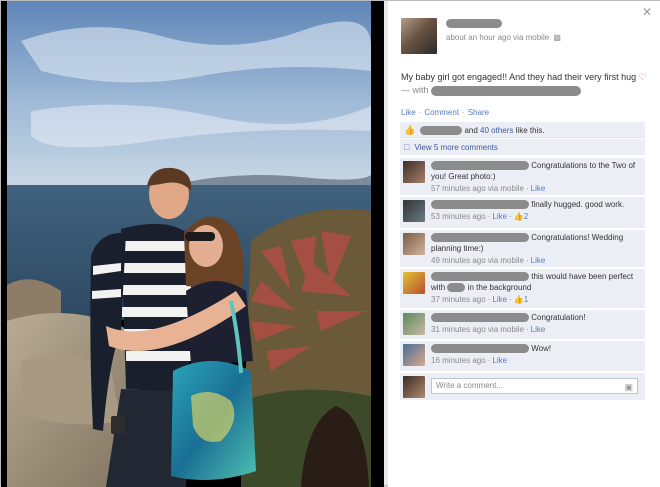 The image size is (660, 487). What do you see at coordinates (471, 130) in the screenshot?
I see `likes-and: and` at bounding box center [471, 130].